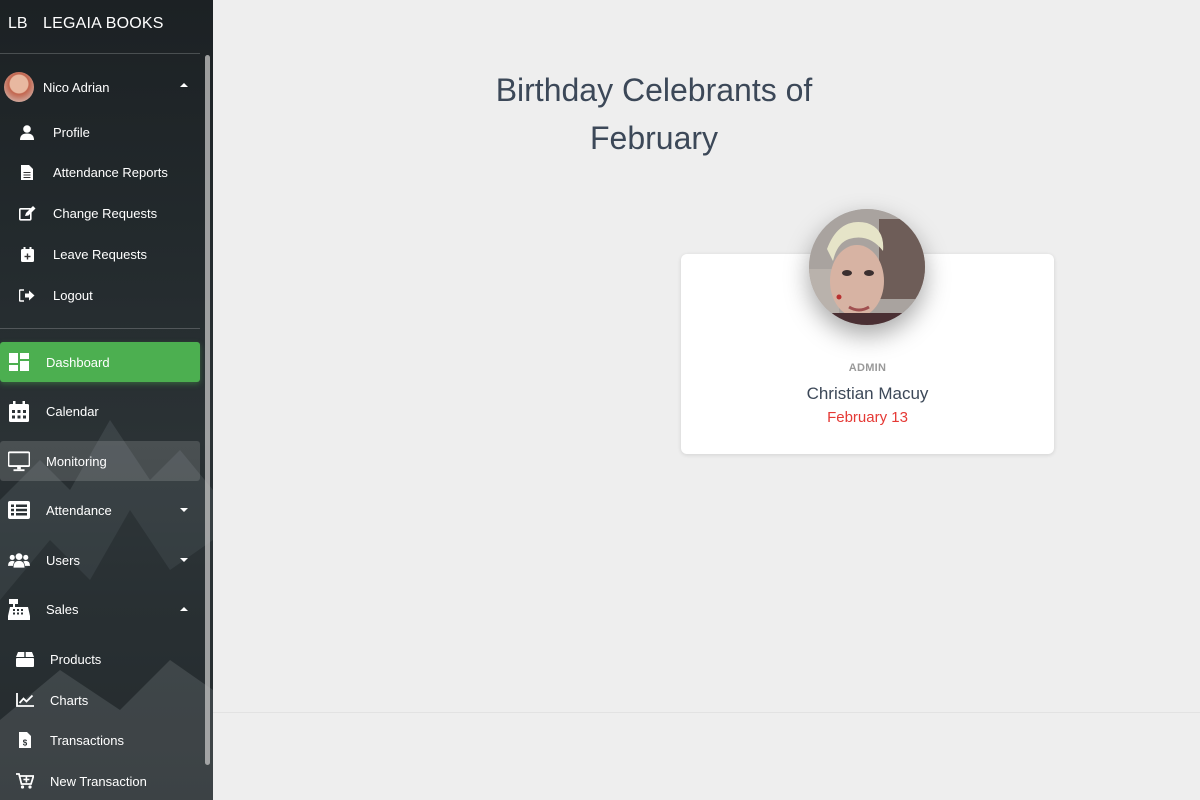  I want to click on nav-item-calendar: Calendar, so click(100, 411).